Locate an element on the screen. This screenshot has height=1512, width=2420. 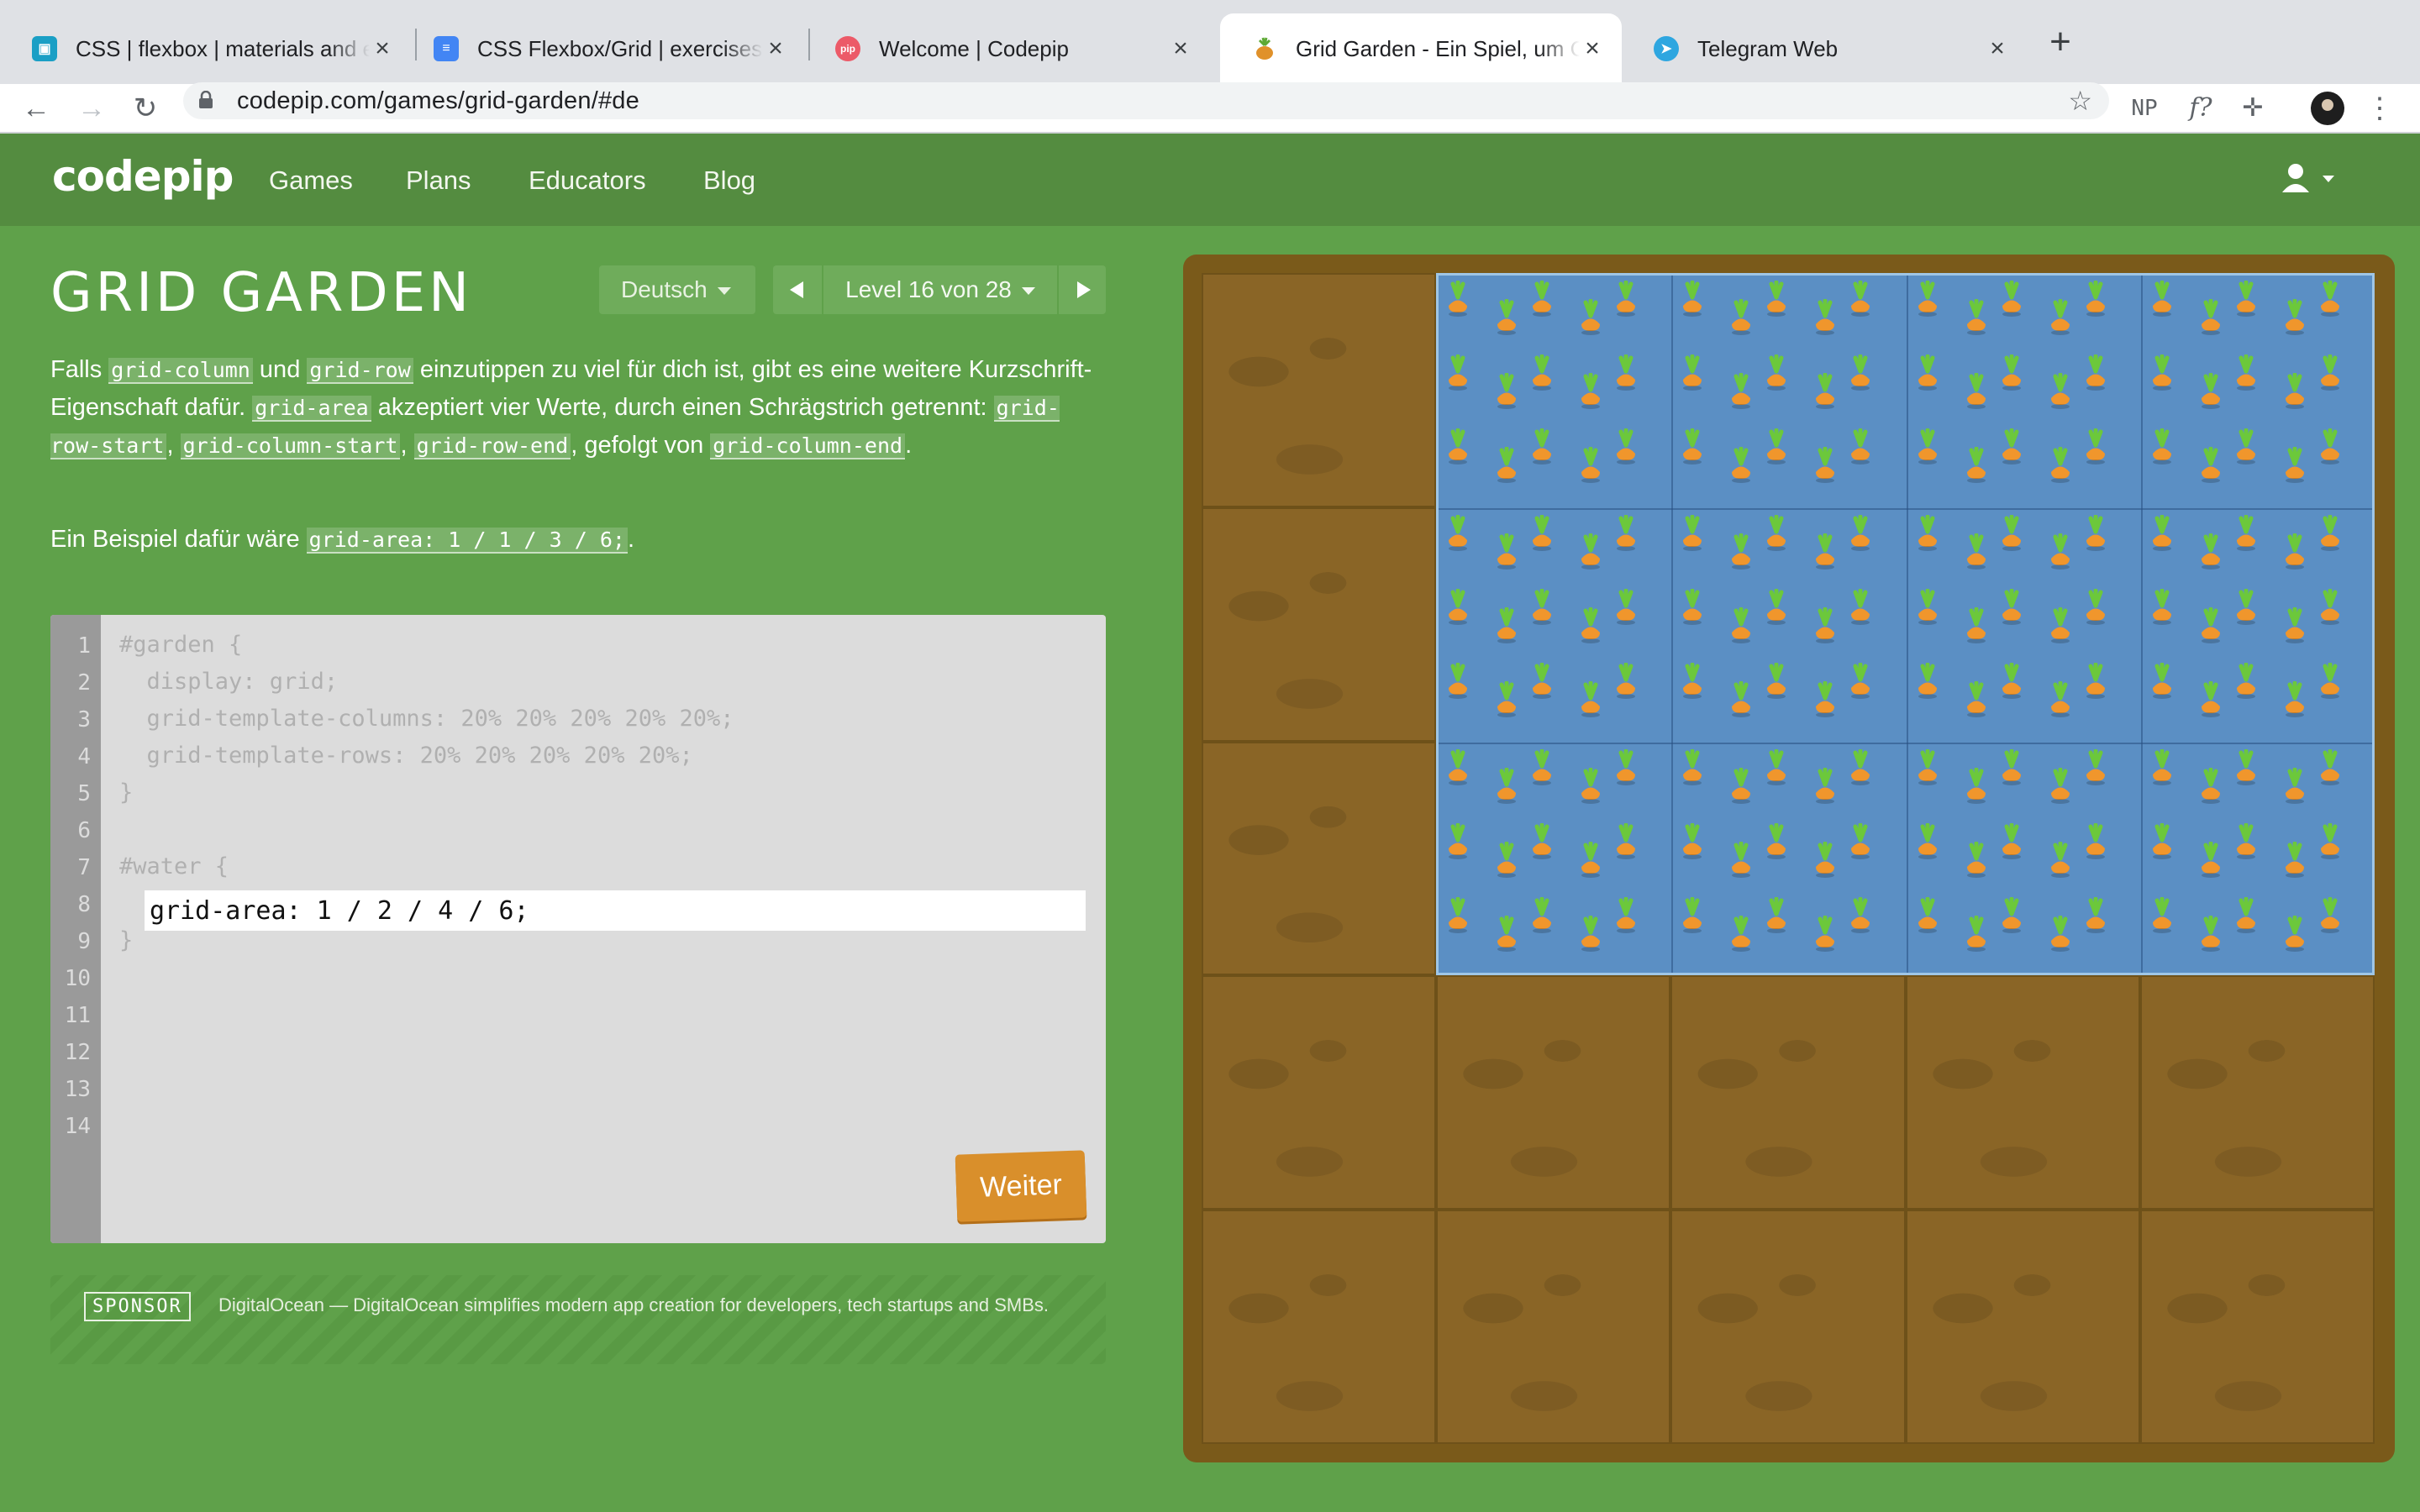
next-level-button is located at coordinates (1082, 289).